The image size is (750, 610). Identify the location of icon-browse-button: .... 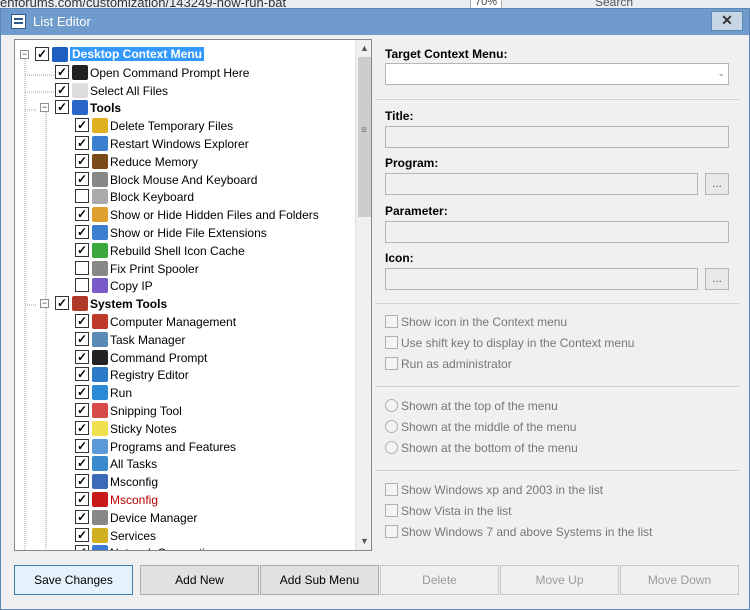
(717, 279).